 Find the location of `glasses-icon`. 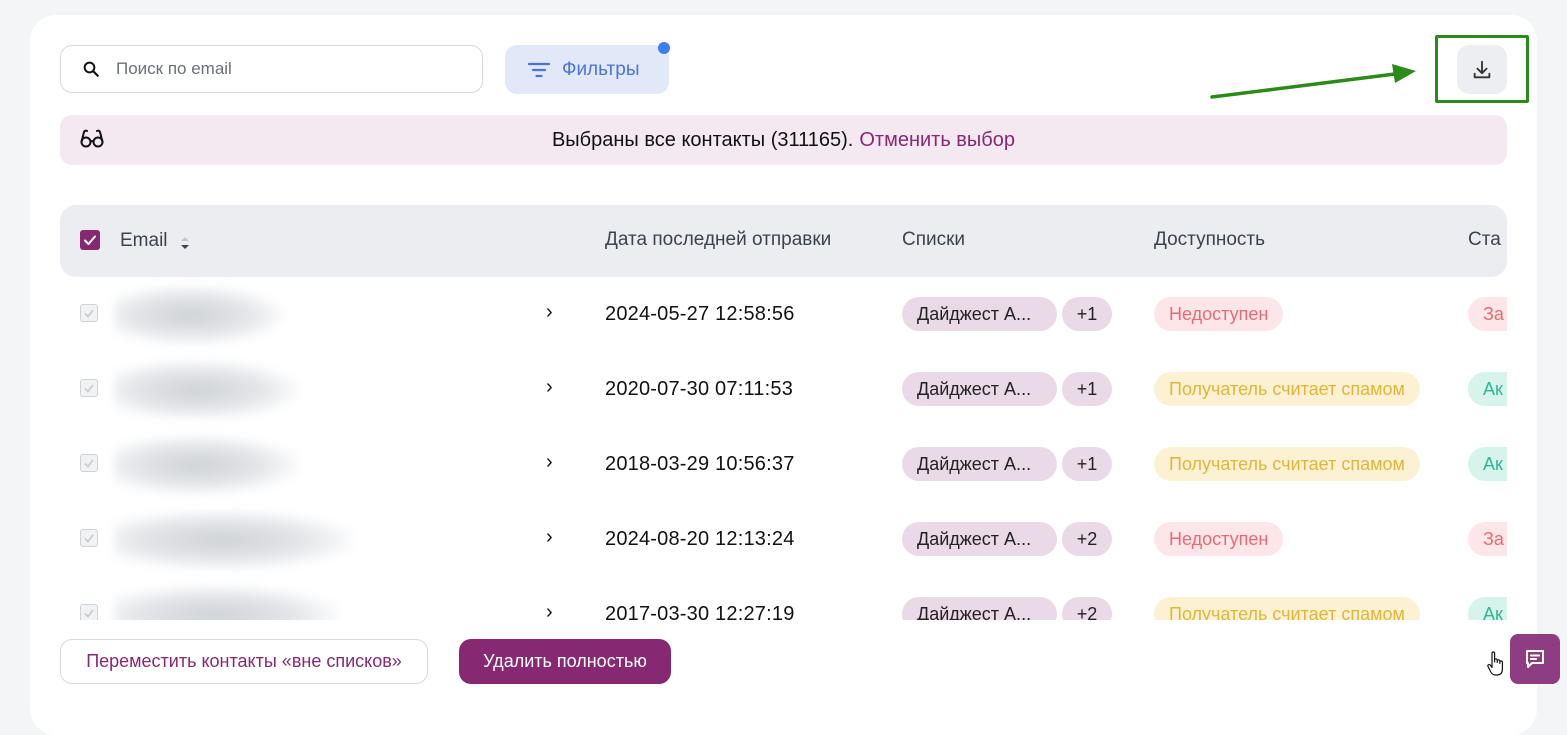

glasses-icon is located at coordinates (92, 138).